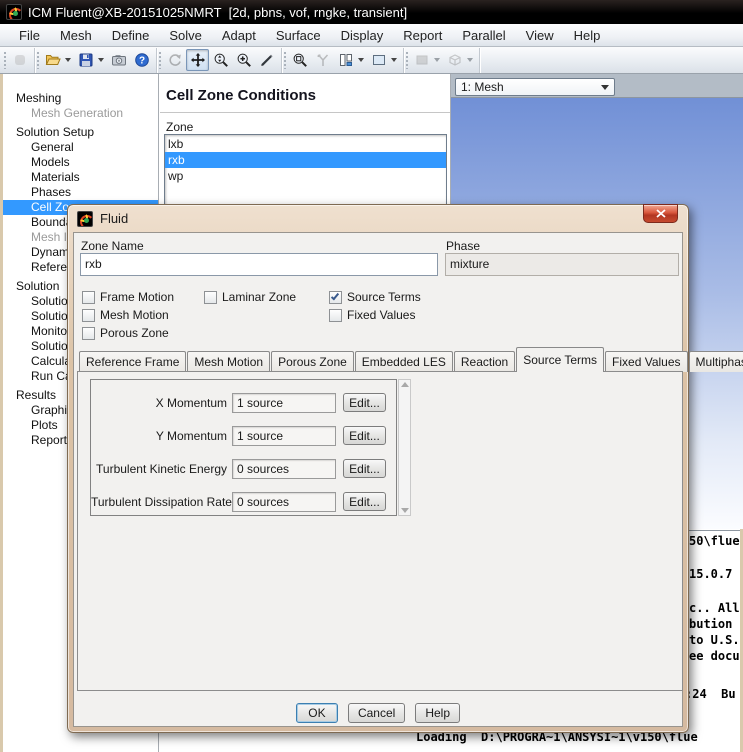 This screenshot has width=743, height=752. I want to click on cancel-button: Cancel, so click(376, 713).